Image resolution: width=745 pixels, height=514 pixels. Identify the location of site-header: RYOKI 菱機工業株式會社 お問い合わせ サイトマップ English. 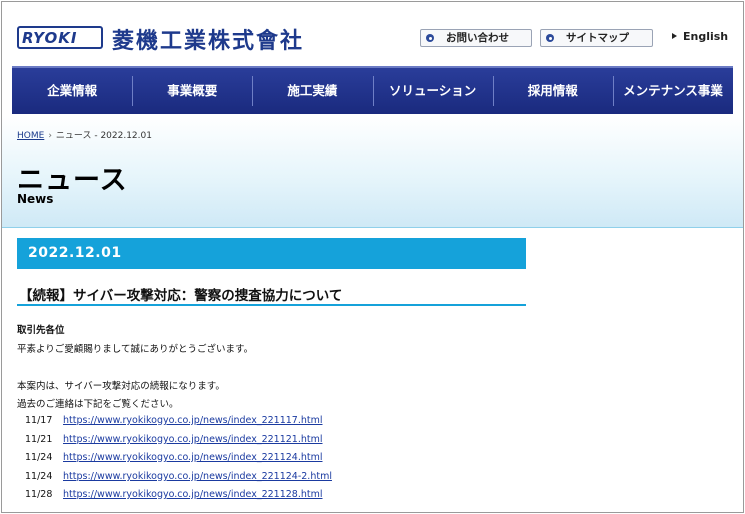
(372, 34).